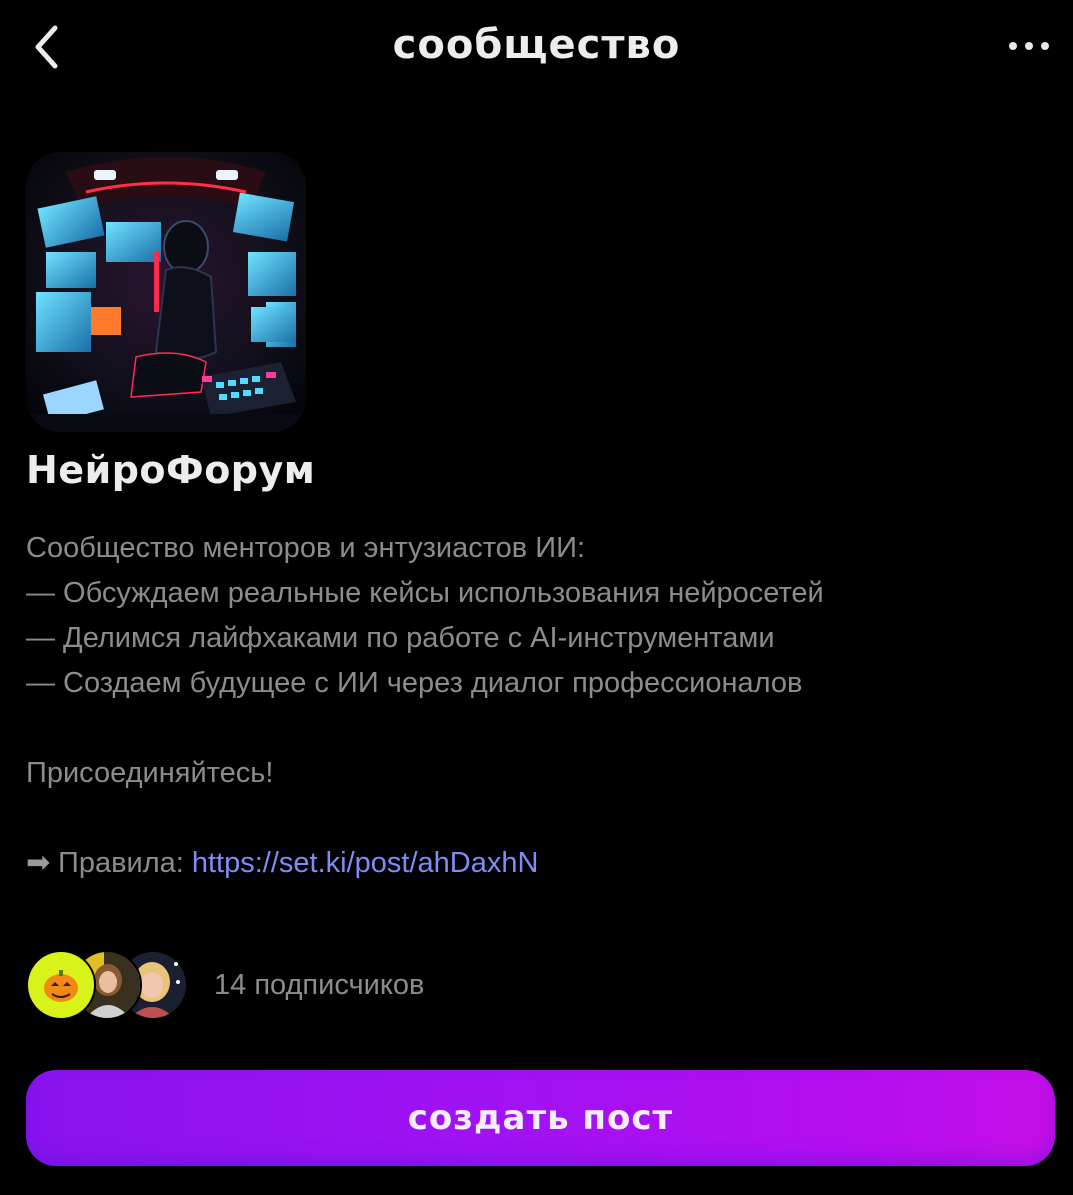  Describe the element at coordinates (306, 548) in the screenshot. I see `description-line: Сообщество менторов и энтузиастов ИИ:` at that location.